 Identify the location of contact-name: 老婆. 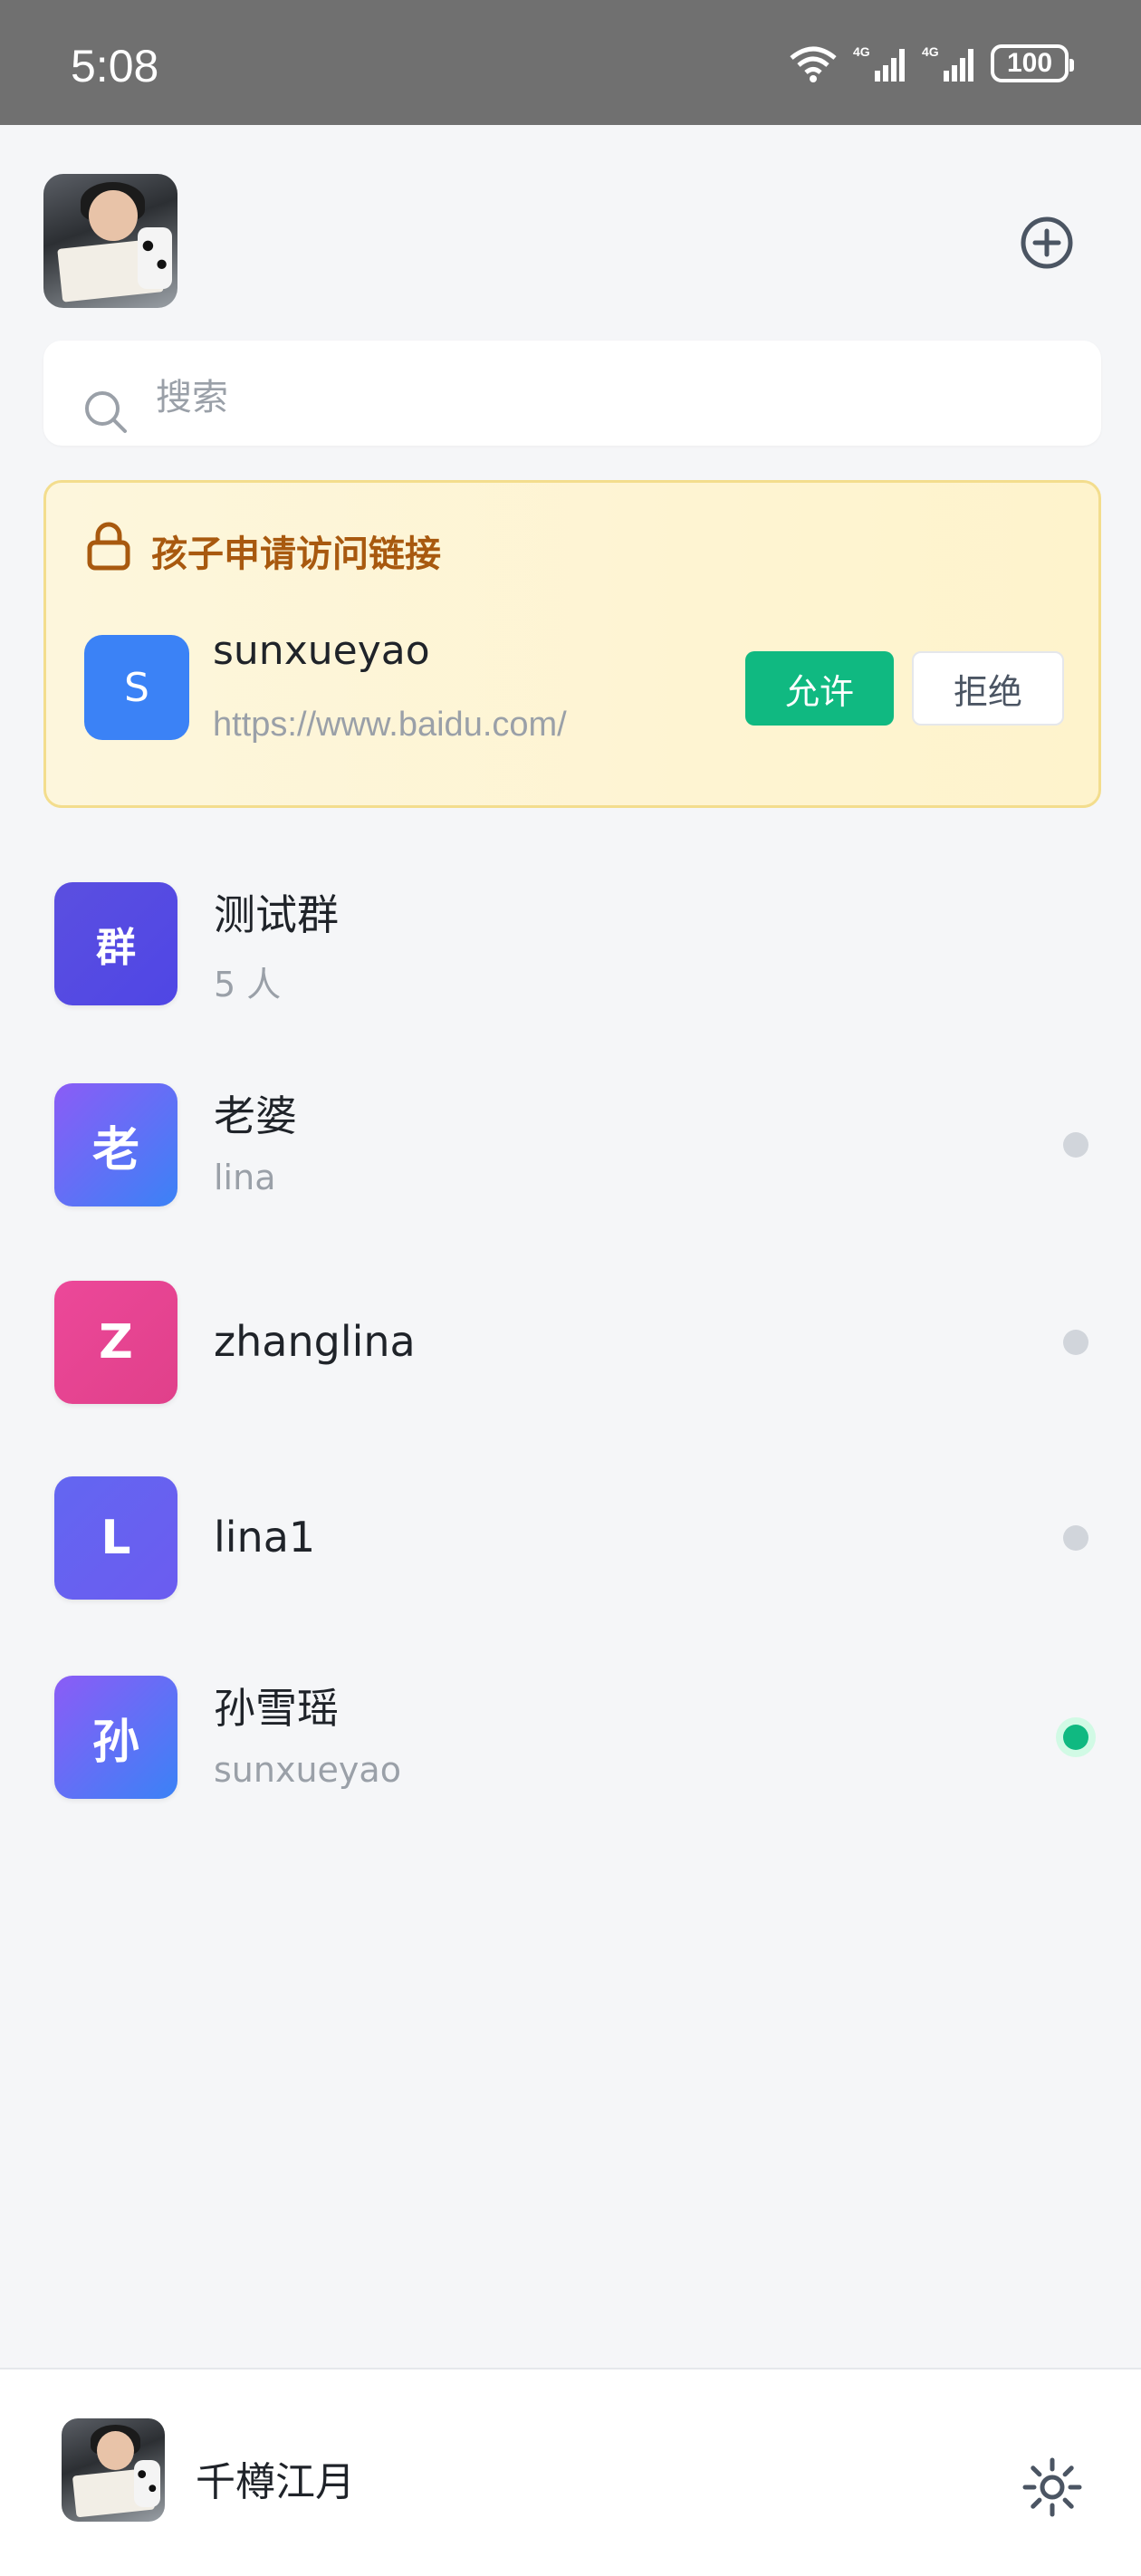
(255, 1115).